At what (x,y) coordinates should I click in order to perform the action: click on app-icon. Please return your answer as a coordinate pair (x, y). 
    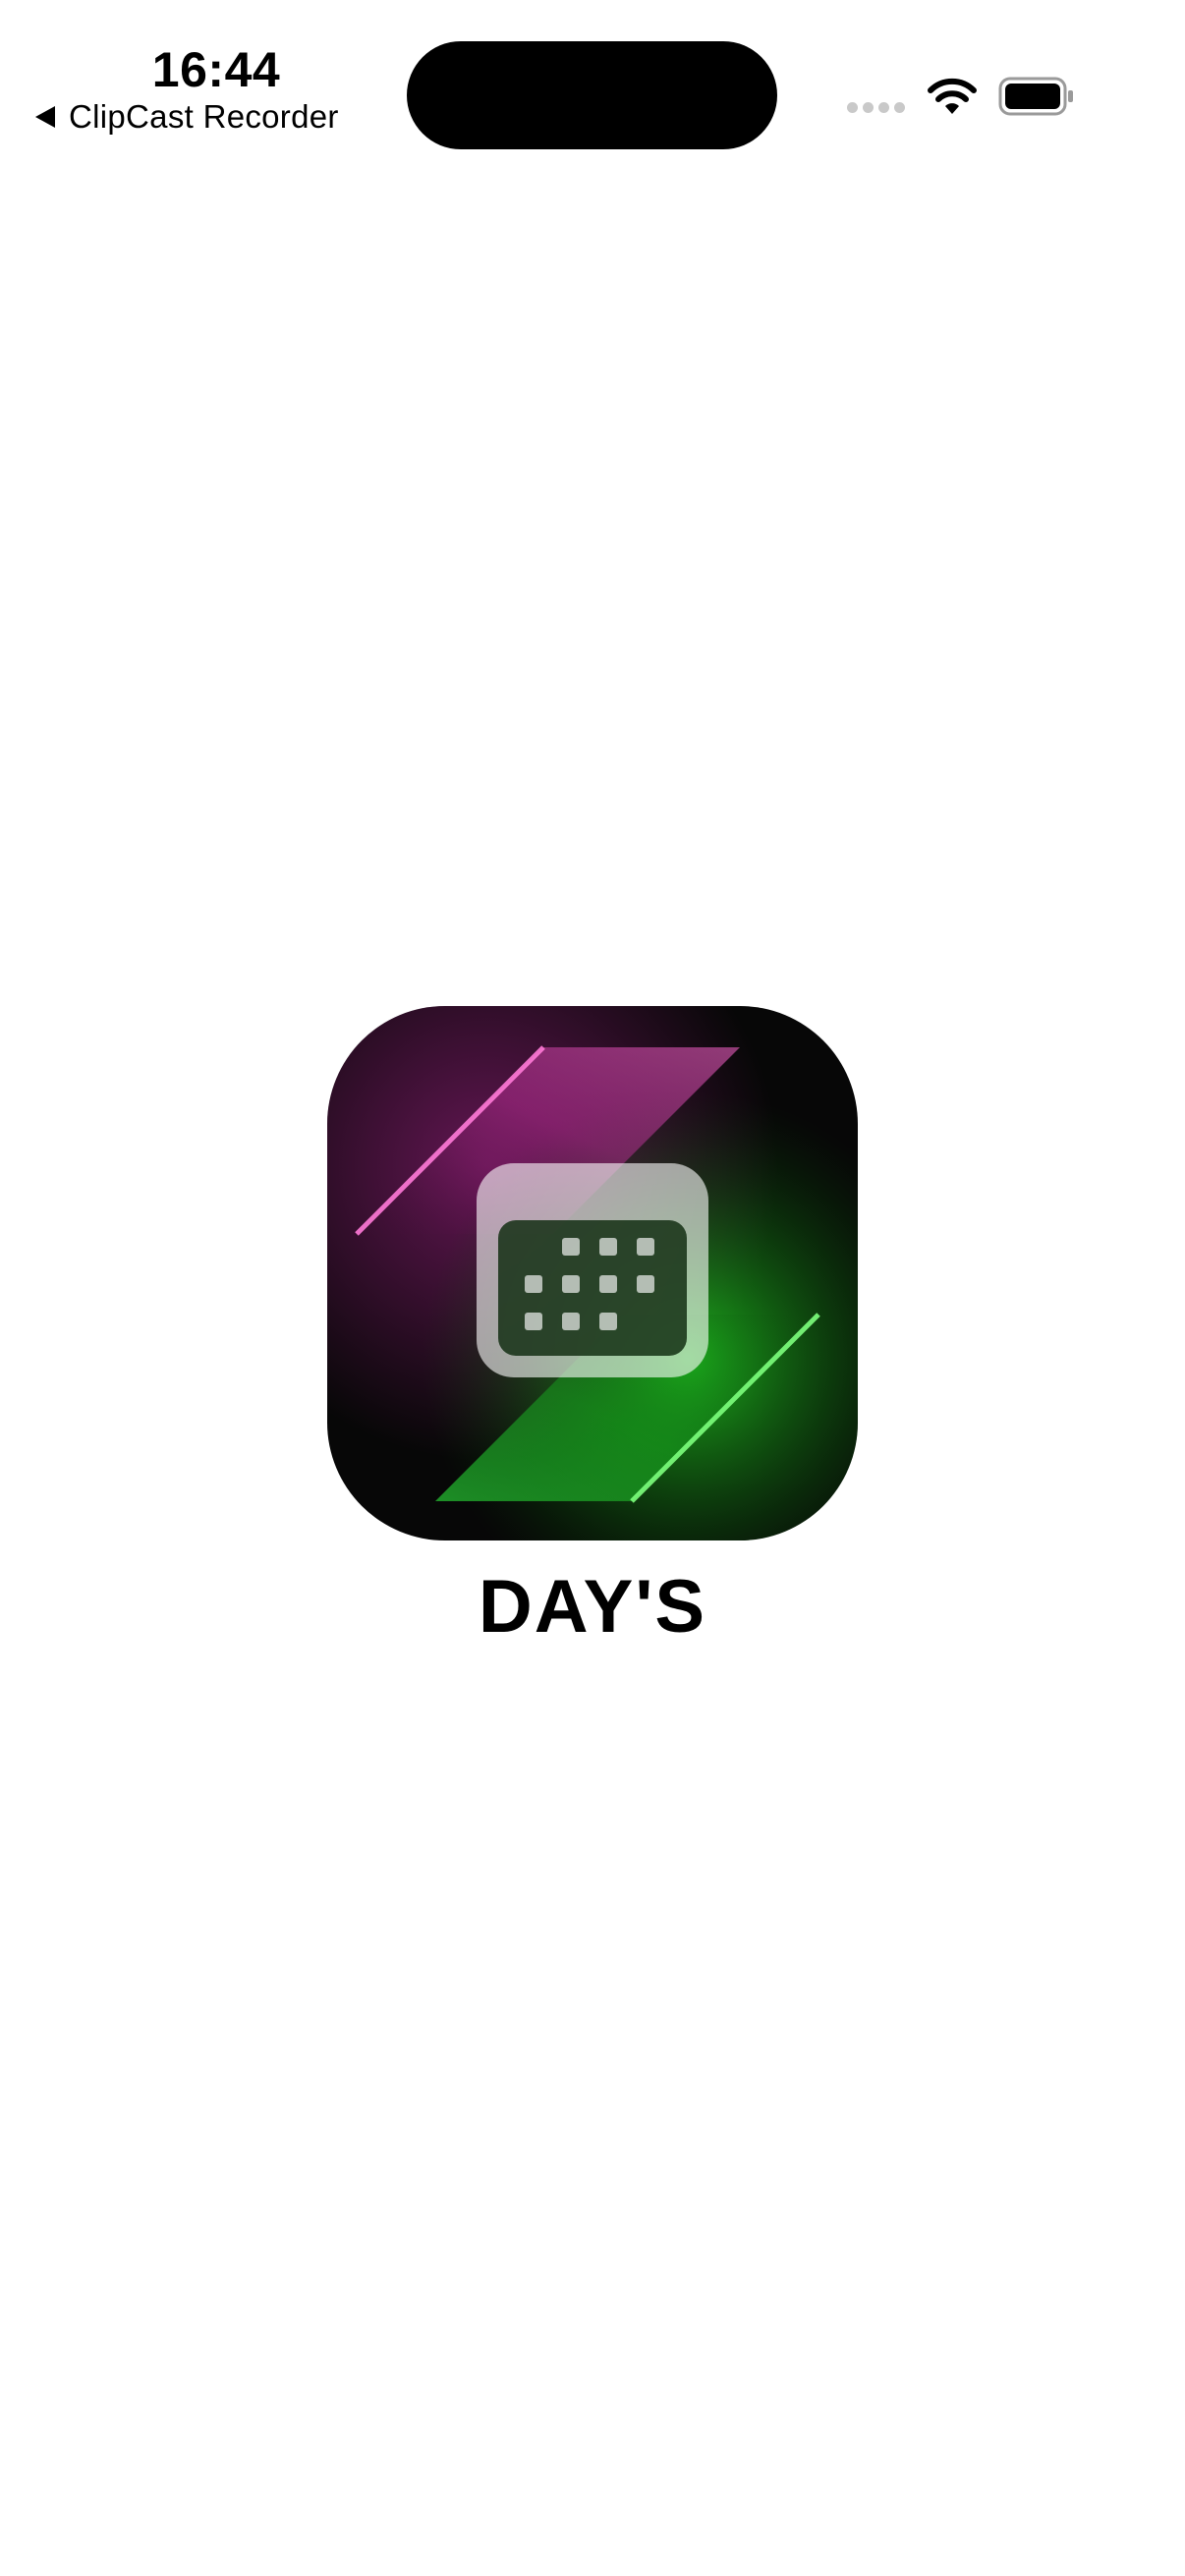
    Looking at the image, I should click on (592, 1273).